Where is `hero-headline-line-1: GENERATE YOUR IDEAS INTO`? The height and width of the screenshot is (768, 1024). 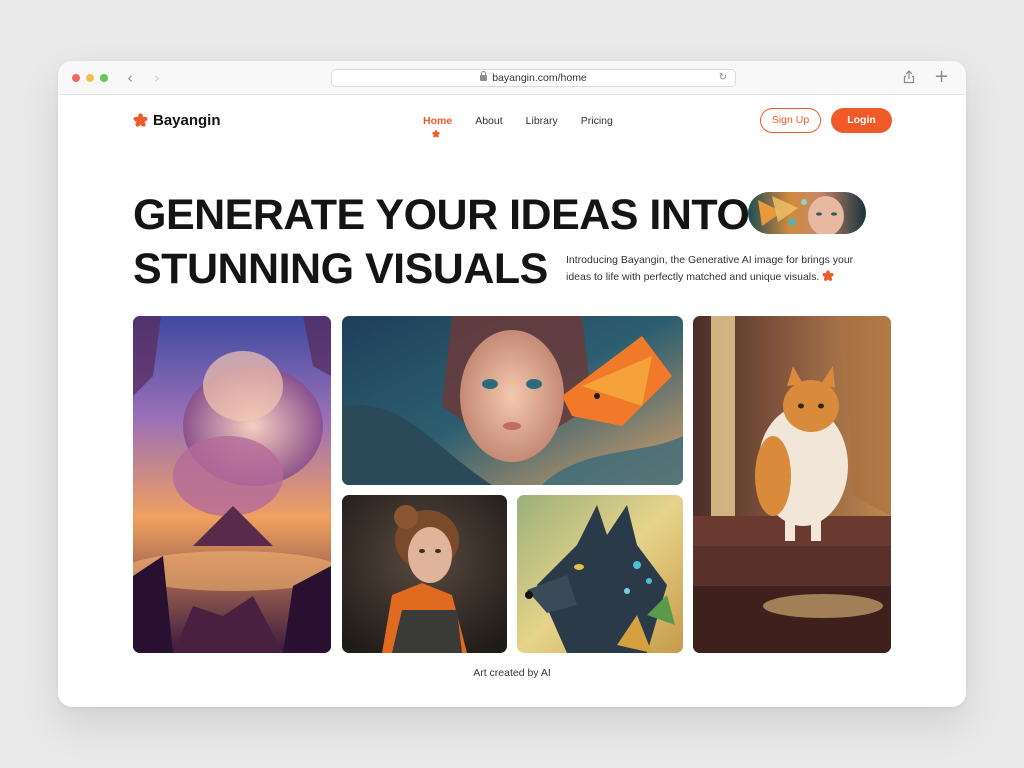
hero-headline-line-1: GENERATE YOUR IDEAS INTO is located at coordinates (441, 215).